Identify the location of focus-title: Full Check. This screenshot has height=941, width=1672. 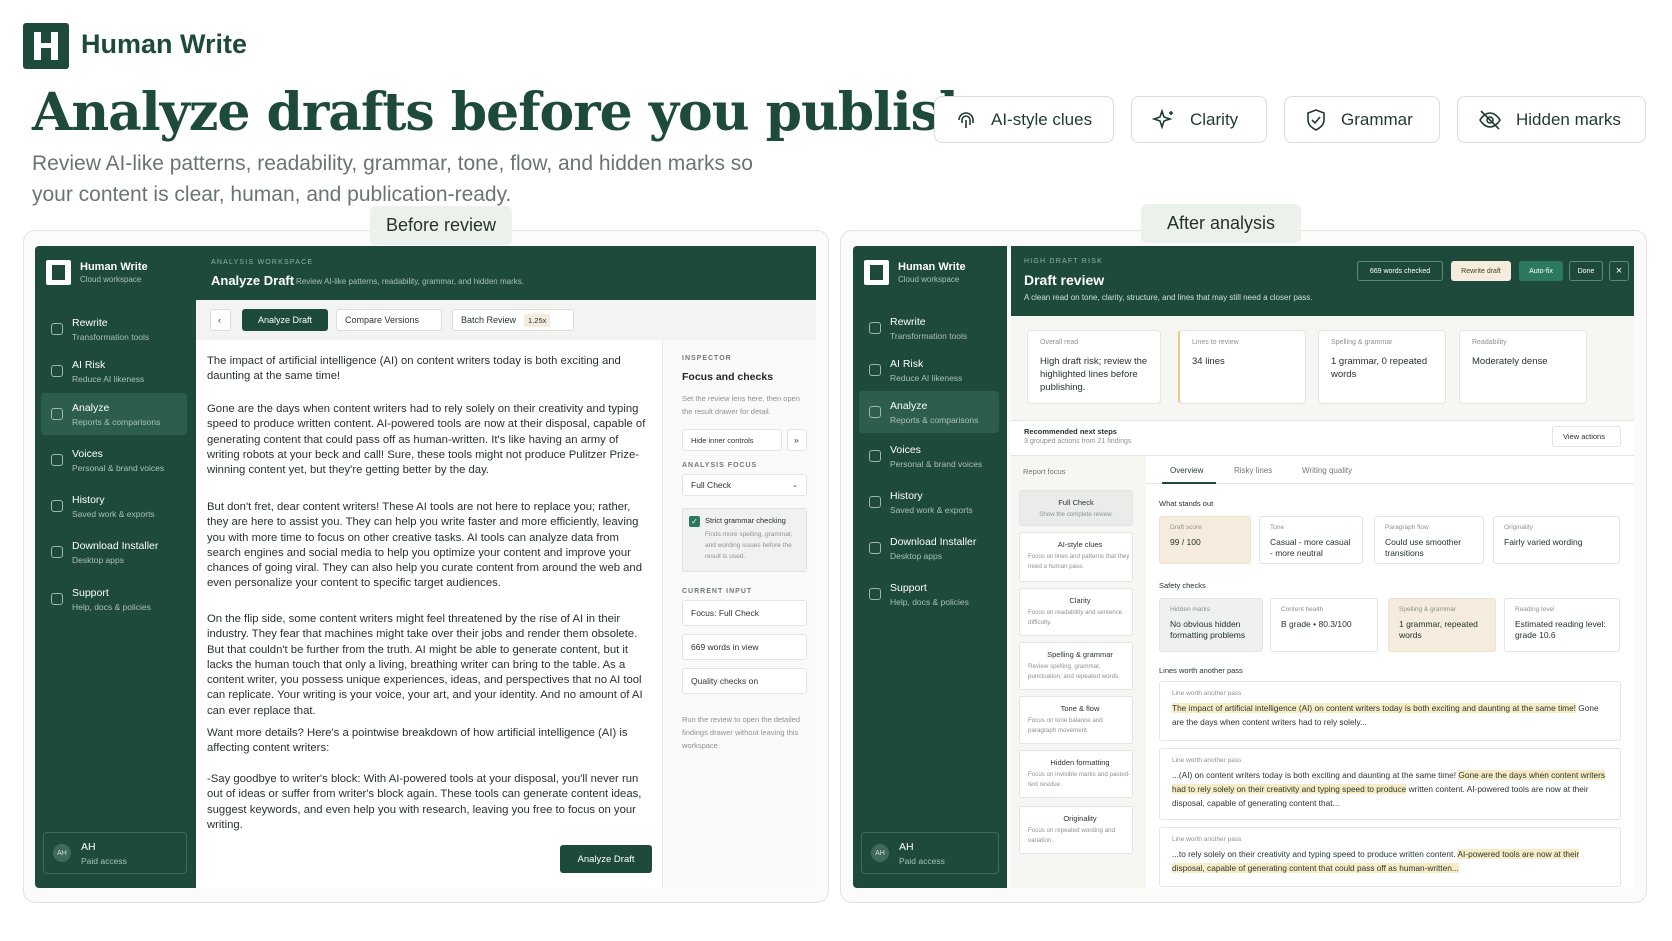
(1076, 502).